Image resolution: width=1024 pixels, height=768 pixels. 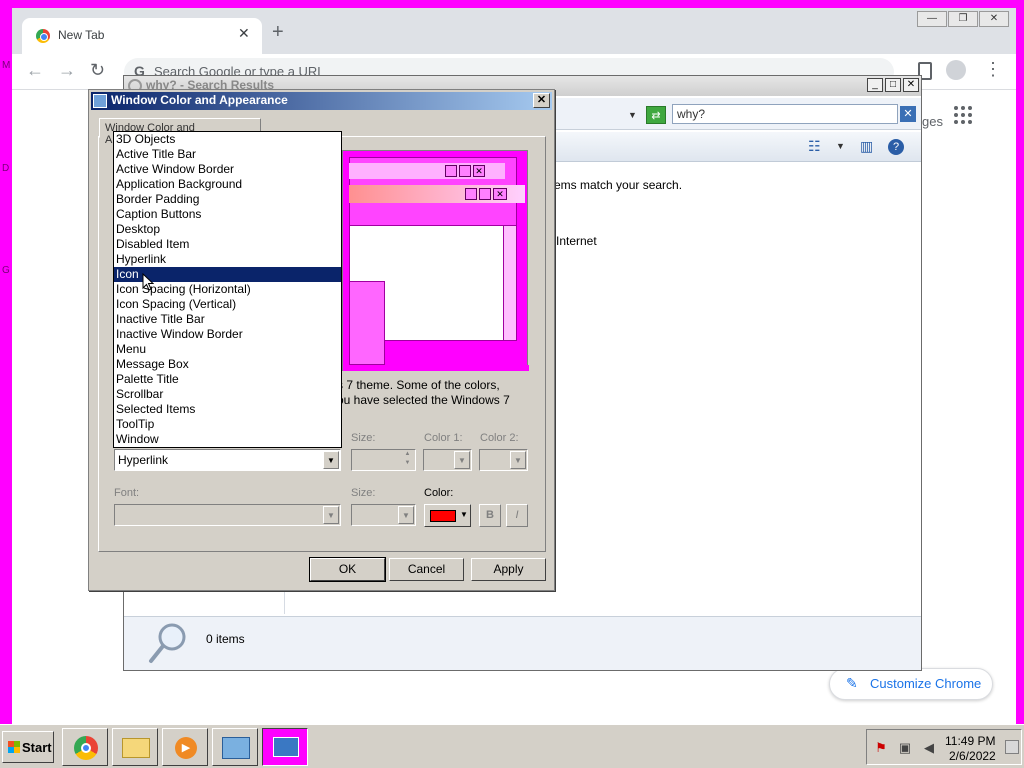 I want to click on size-label: Size:, so click(x=363, y=438).